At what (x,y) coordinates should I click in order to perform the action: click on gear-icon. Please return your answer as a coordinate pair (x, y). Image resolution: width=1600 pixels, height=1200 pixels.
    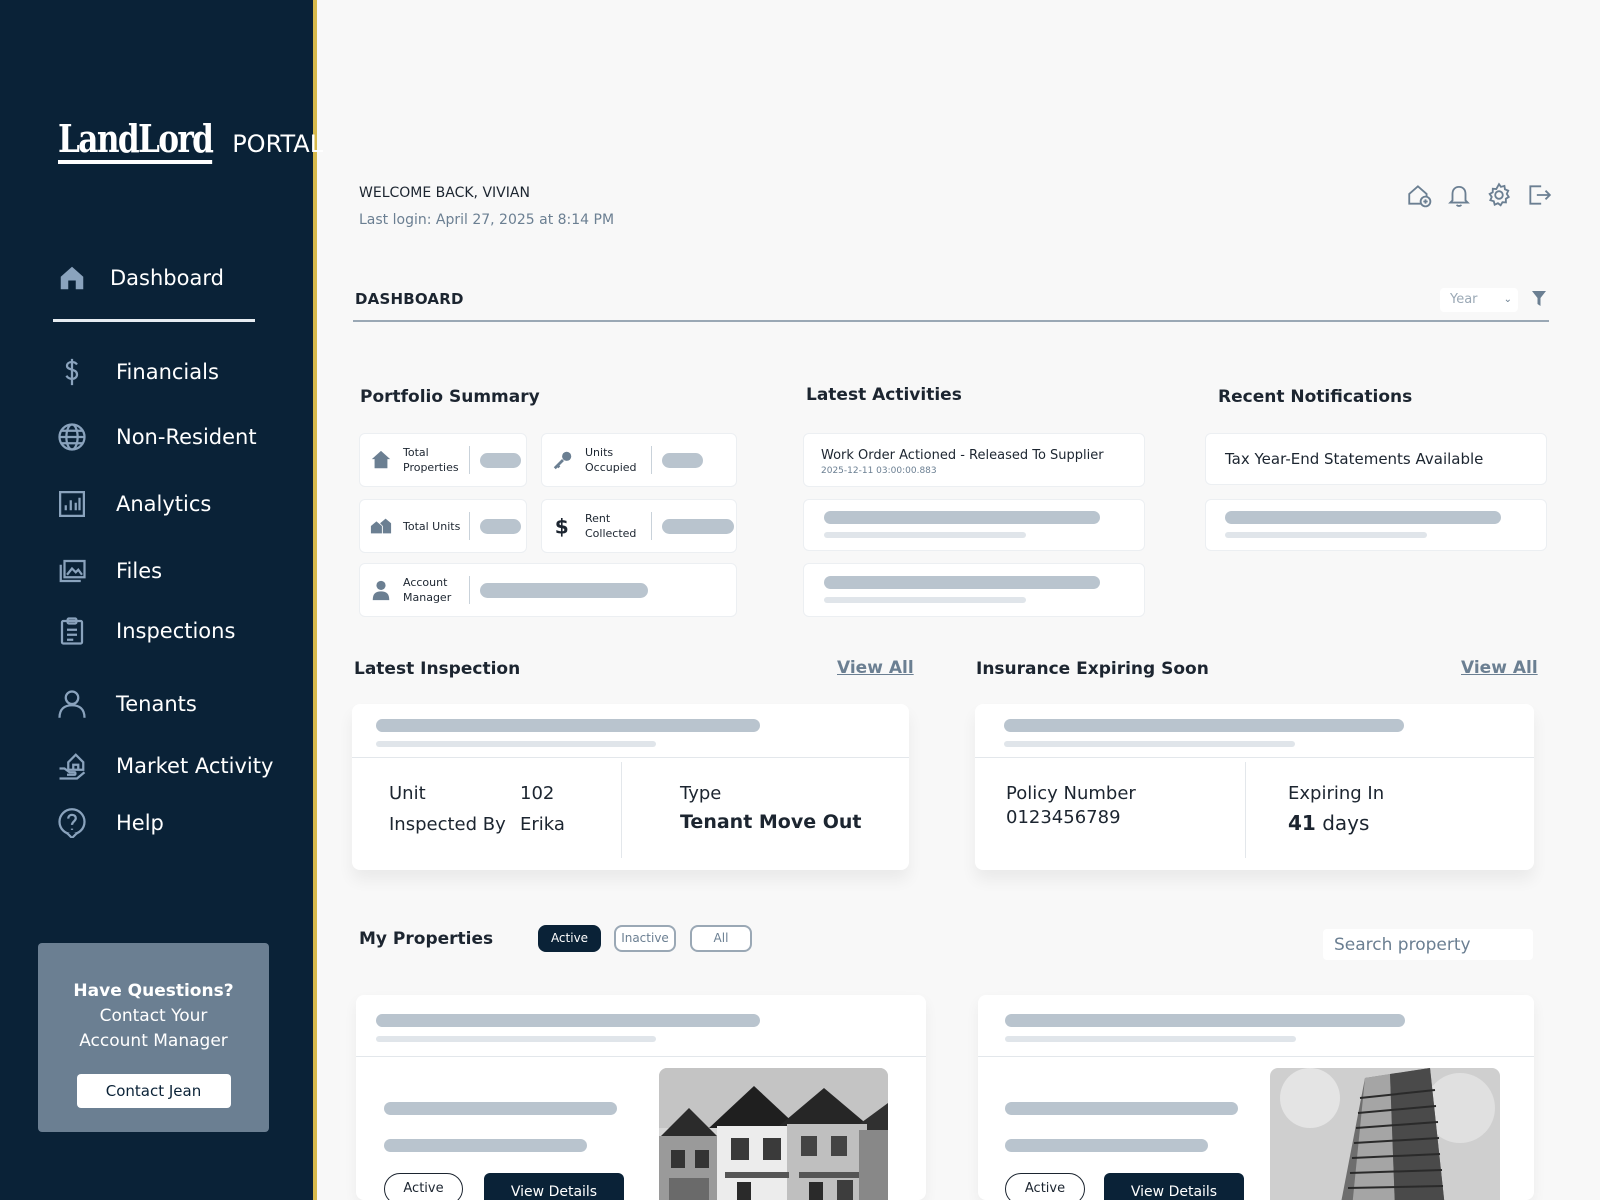
    Looking at the image, I should click on (1499, 197).